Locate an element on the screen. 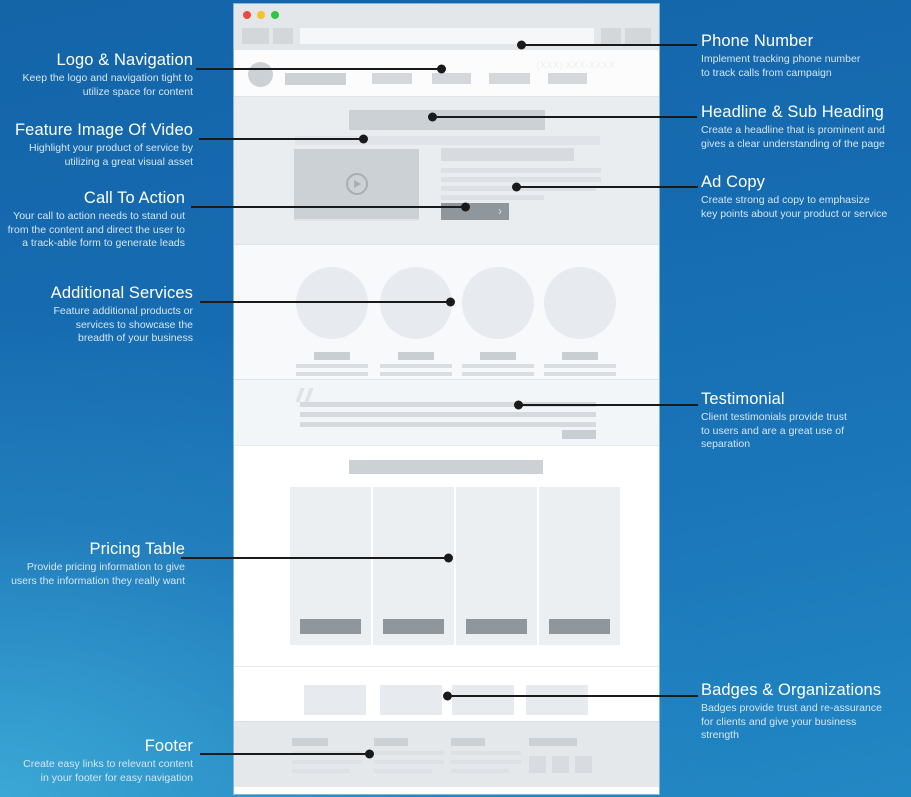  hero-section: › is located at coordinates (446, 170).